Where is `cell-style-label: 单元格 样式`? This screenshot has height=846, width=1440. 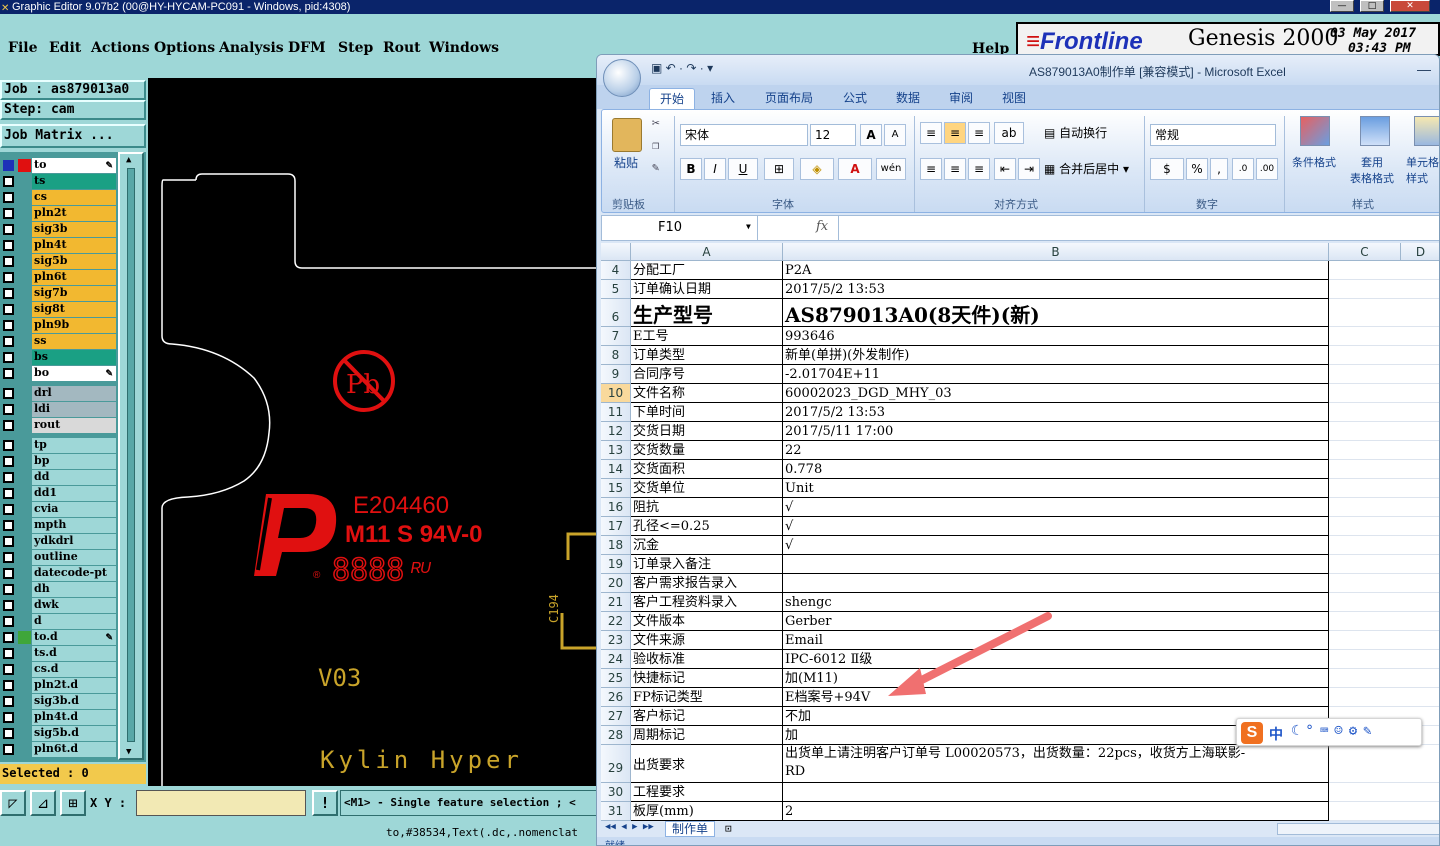
cell-style-label: 单元格 样式 is located at coordinates (1422, 170).